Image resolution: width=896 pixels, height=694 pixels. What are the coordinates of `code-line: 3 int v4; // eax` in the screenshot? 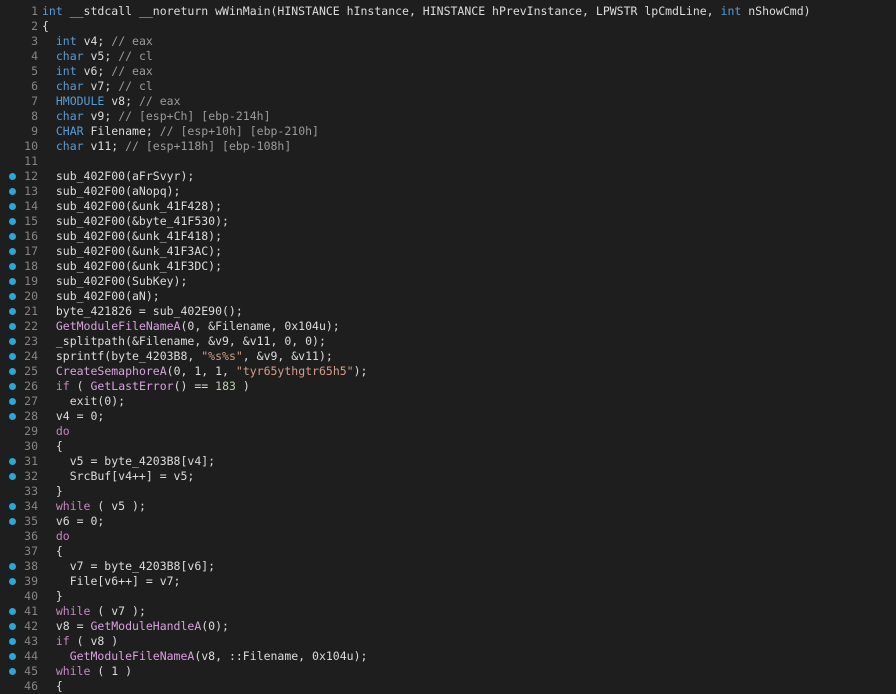 It's located at (448, 41).